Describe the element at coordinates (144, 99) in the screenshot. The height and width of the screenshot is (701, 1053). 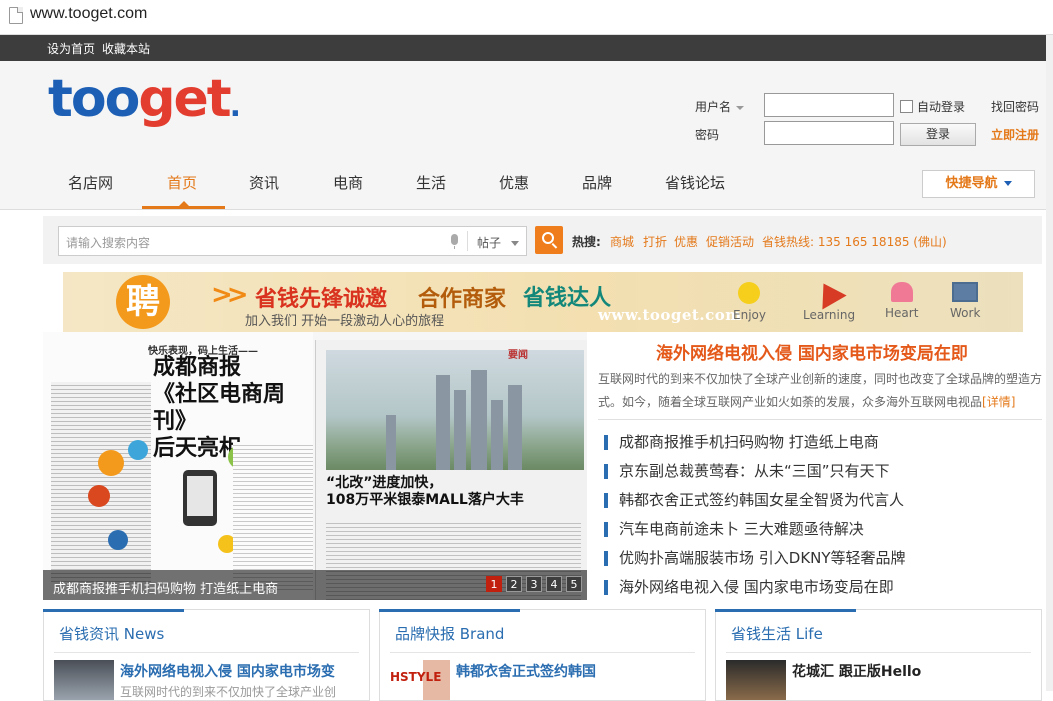
I see `site-logo: tooget.` at that location.